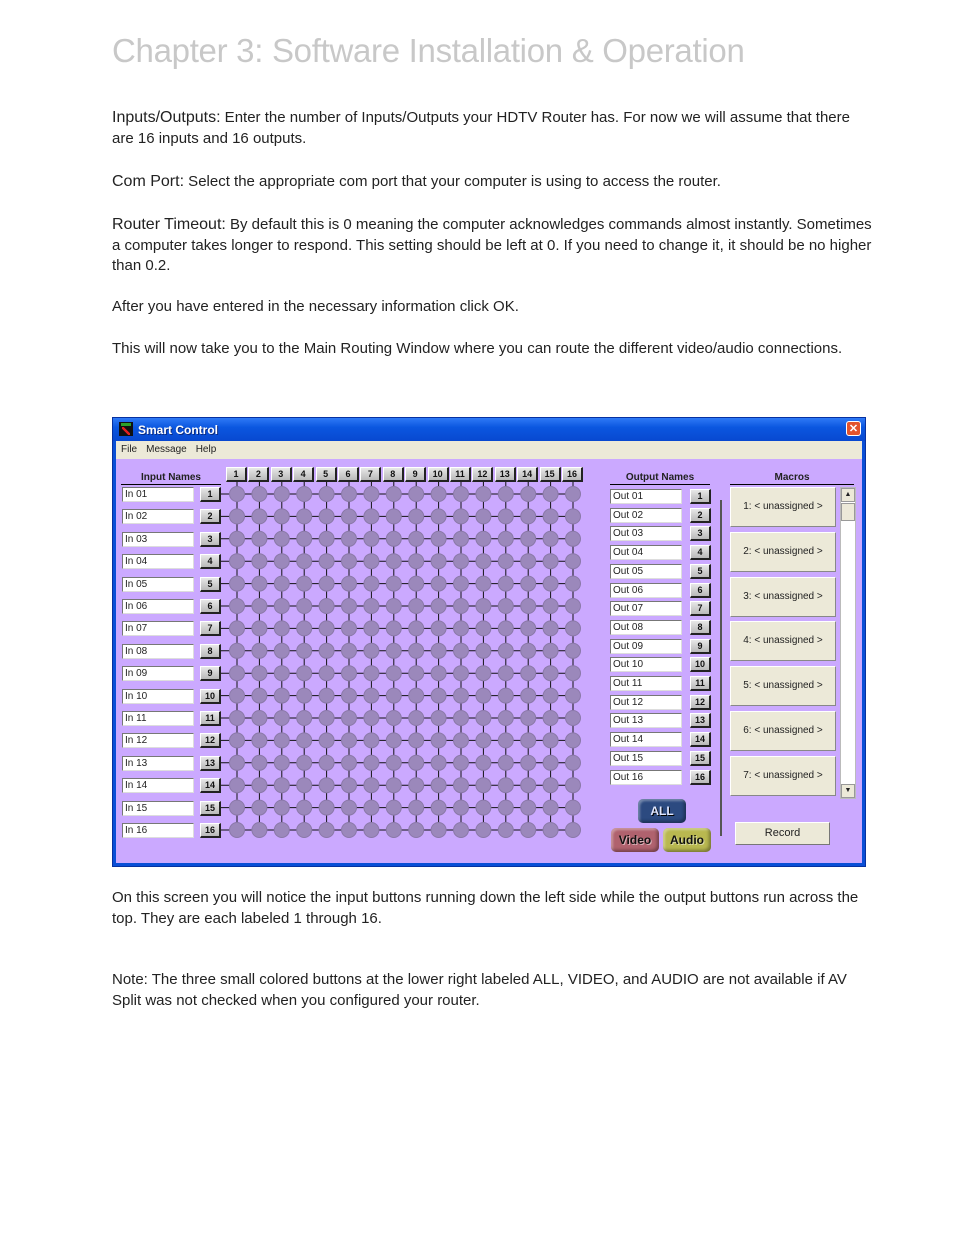 The height and width of the screenshot is (1235, 954). What do you see at coordinates (687, 840) in the screenshot?
I see `audio-button: Audio` at bounding box center [687, 840].